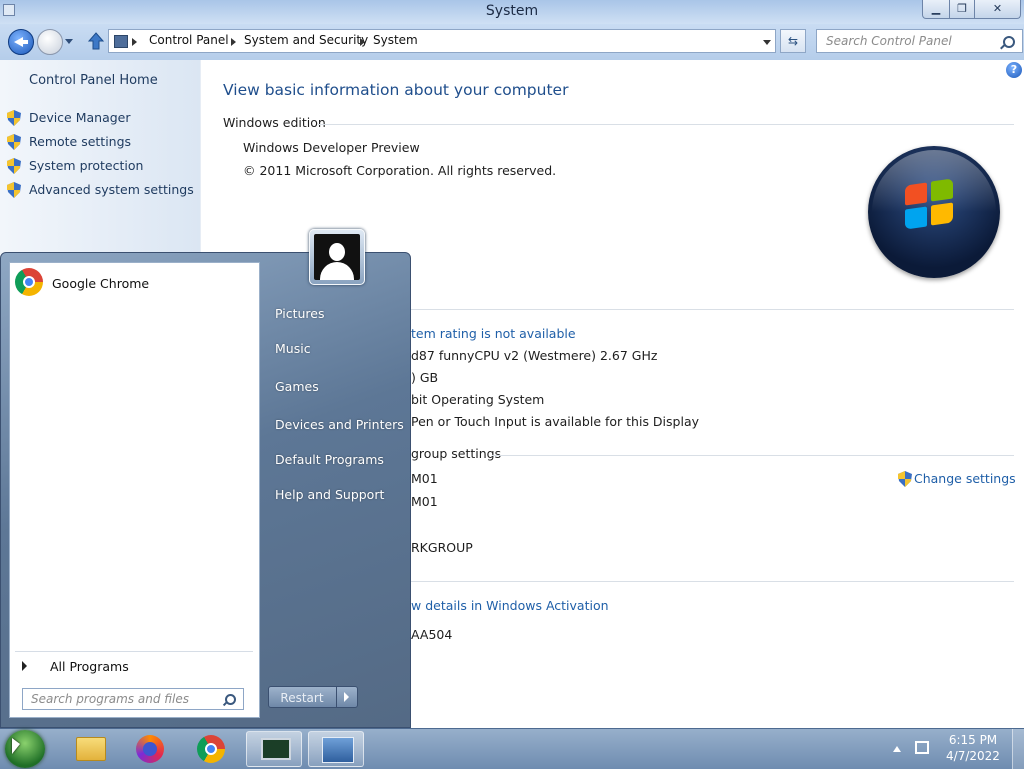 Image resolution: width=1024 pixels, height=769 pixels. I want to click on taskbar-chrome-button, so click(211, 749).